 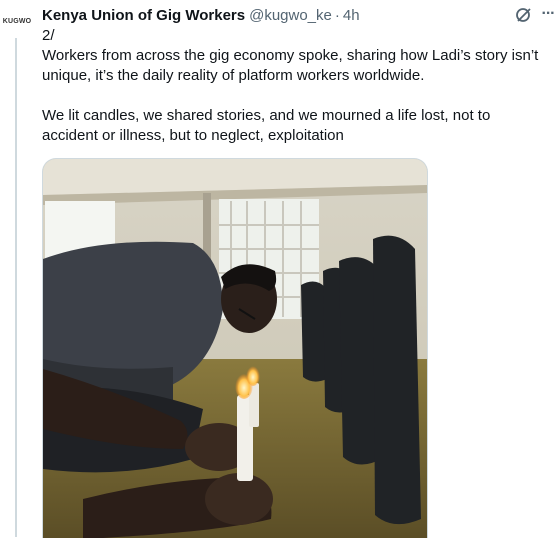 I want to click on avatar-logo-text: KUGWO, so click(x=17, y=21).